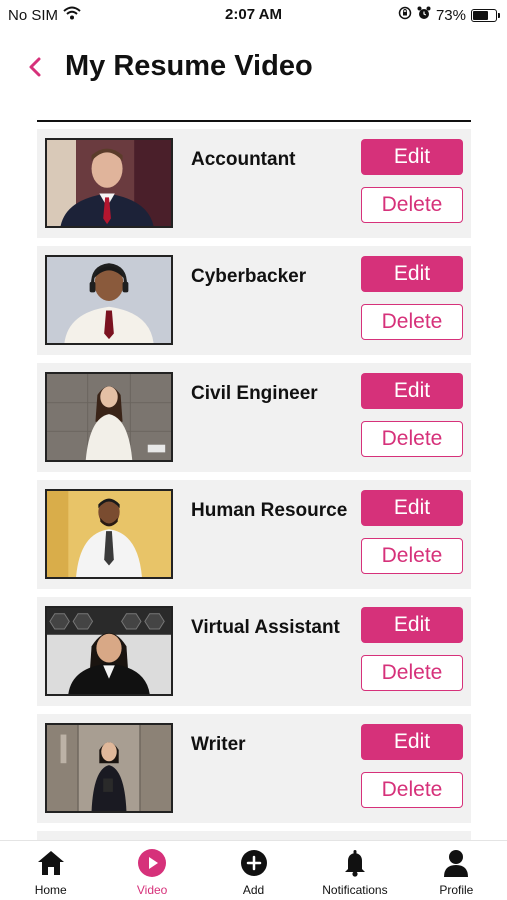  Describe the element at coordinates (254, 417) in the screenshot. I see `video-card: Civil Engineer Edit Delete` at that location.